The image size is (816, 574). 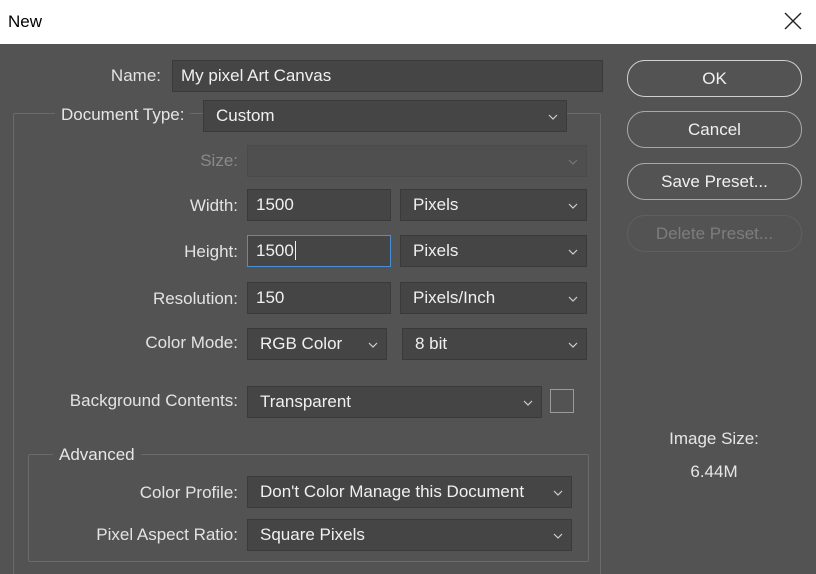 I want to click on image-size-label: Image Size:, so click(x=714, y=438).